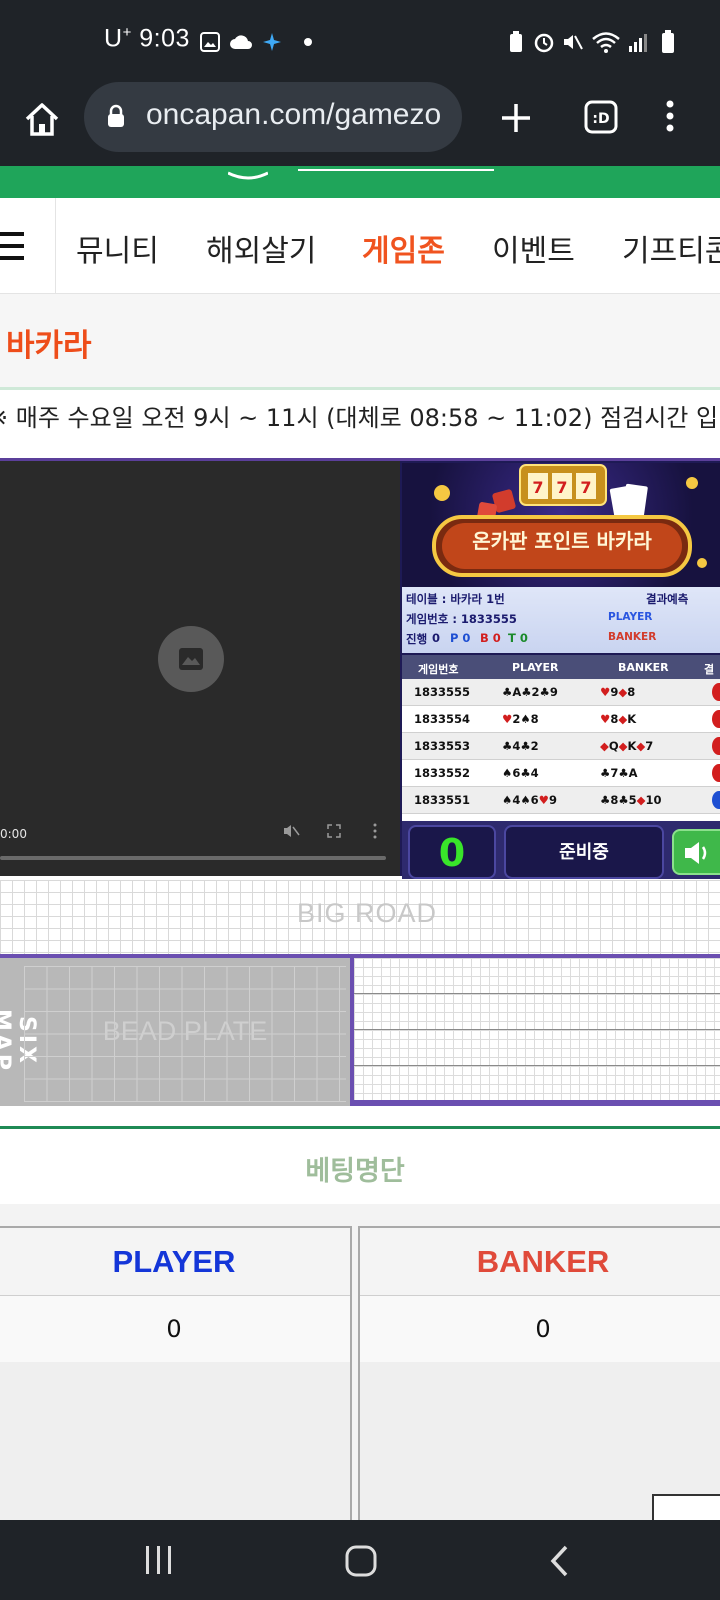 This screenshot has width=720, height=1600. What do you see at coordinates (442, 800) in the screenshot?
I see `cell-game-no: 1833551` at bounding box center [442, 800].